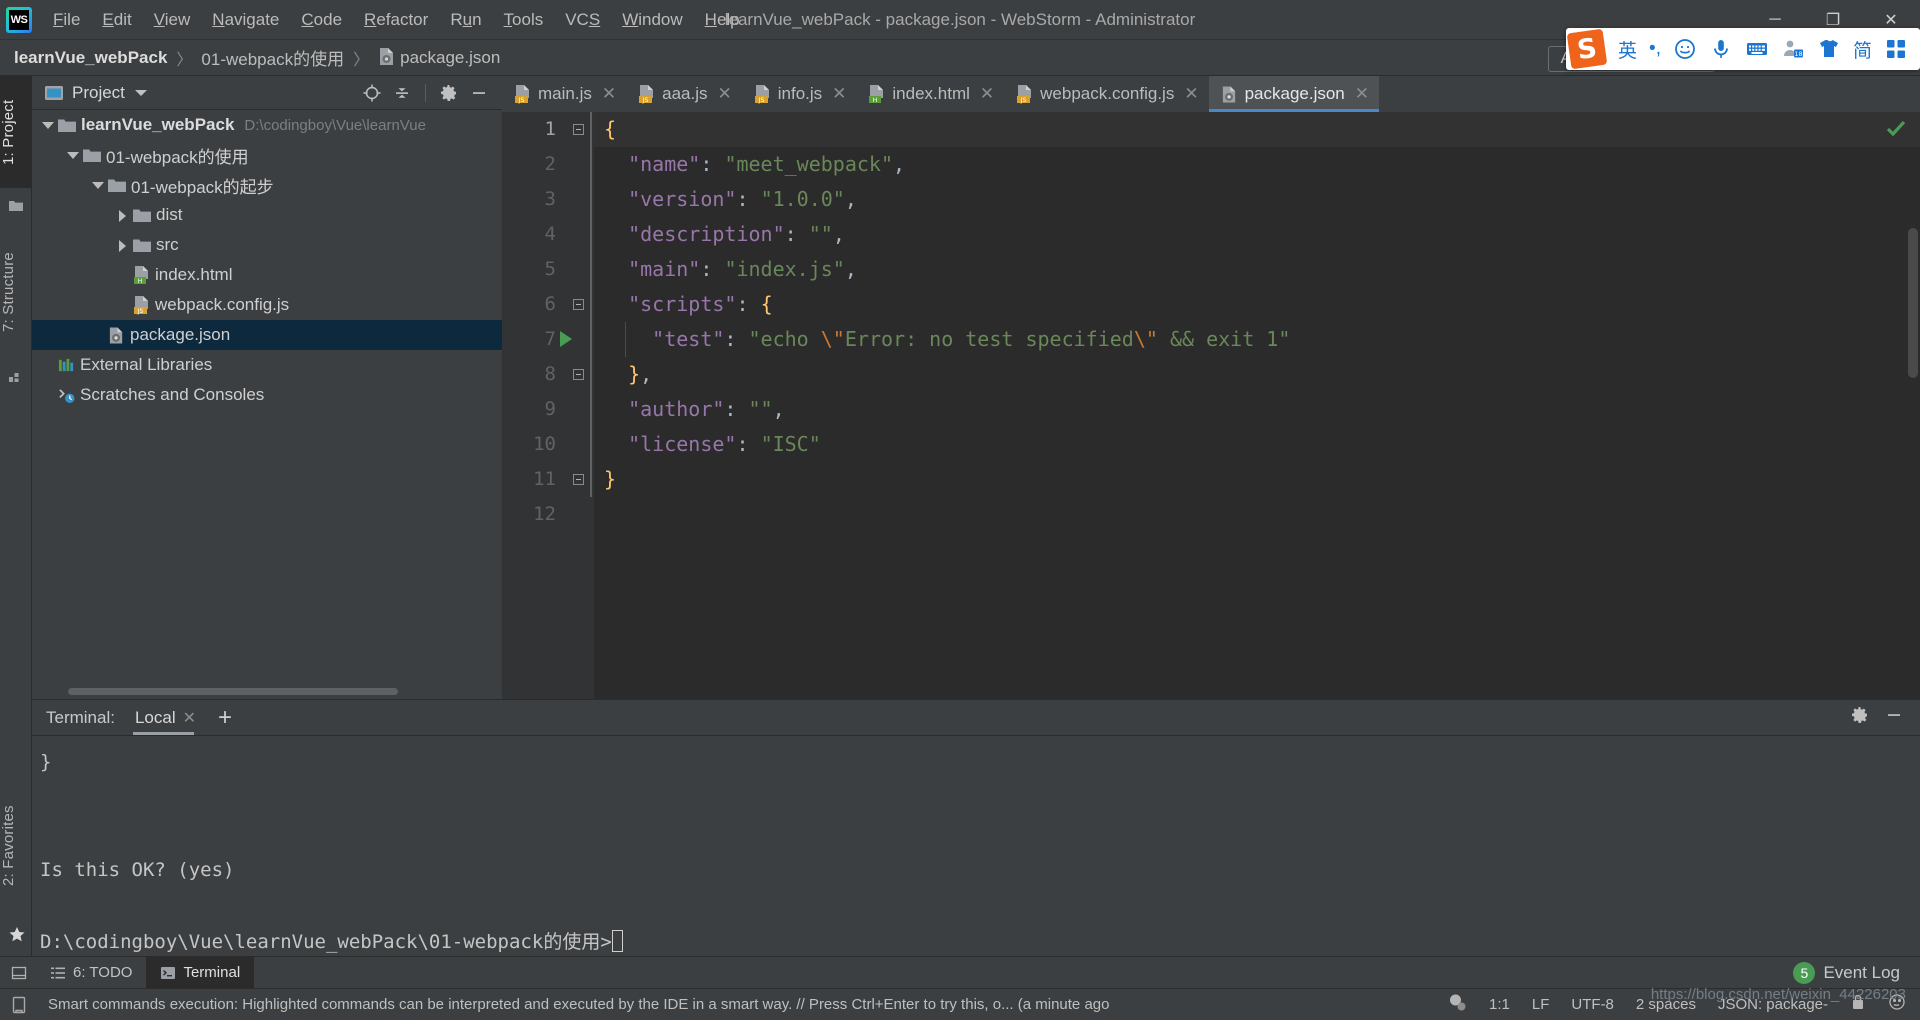  What do you see at coordinates (1896, 129) in the screenshot?
I see `ok-check-icon` at bounding box center [1896, 129].